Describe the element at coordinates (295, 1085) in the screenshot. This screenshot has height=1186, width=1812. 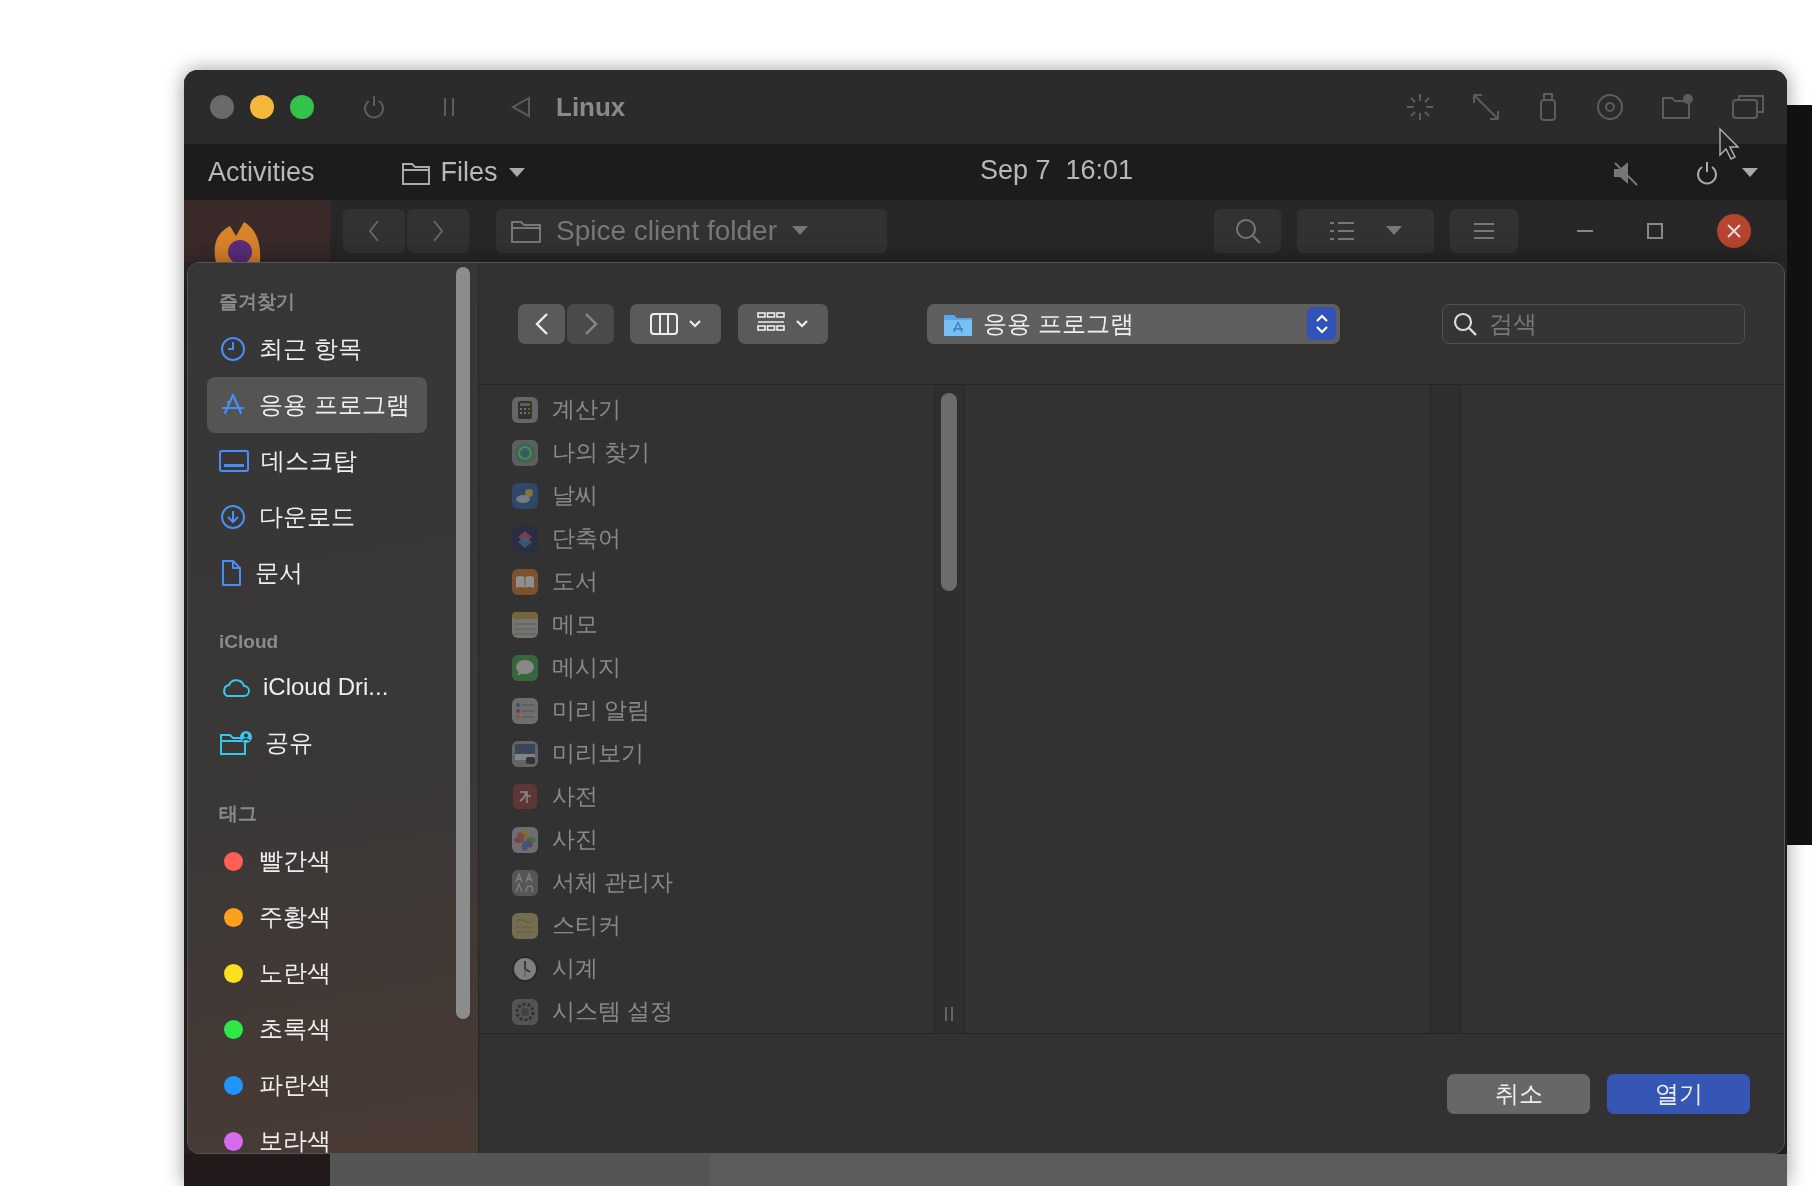
I see `sidebar-item: 파란색` at that location.